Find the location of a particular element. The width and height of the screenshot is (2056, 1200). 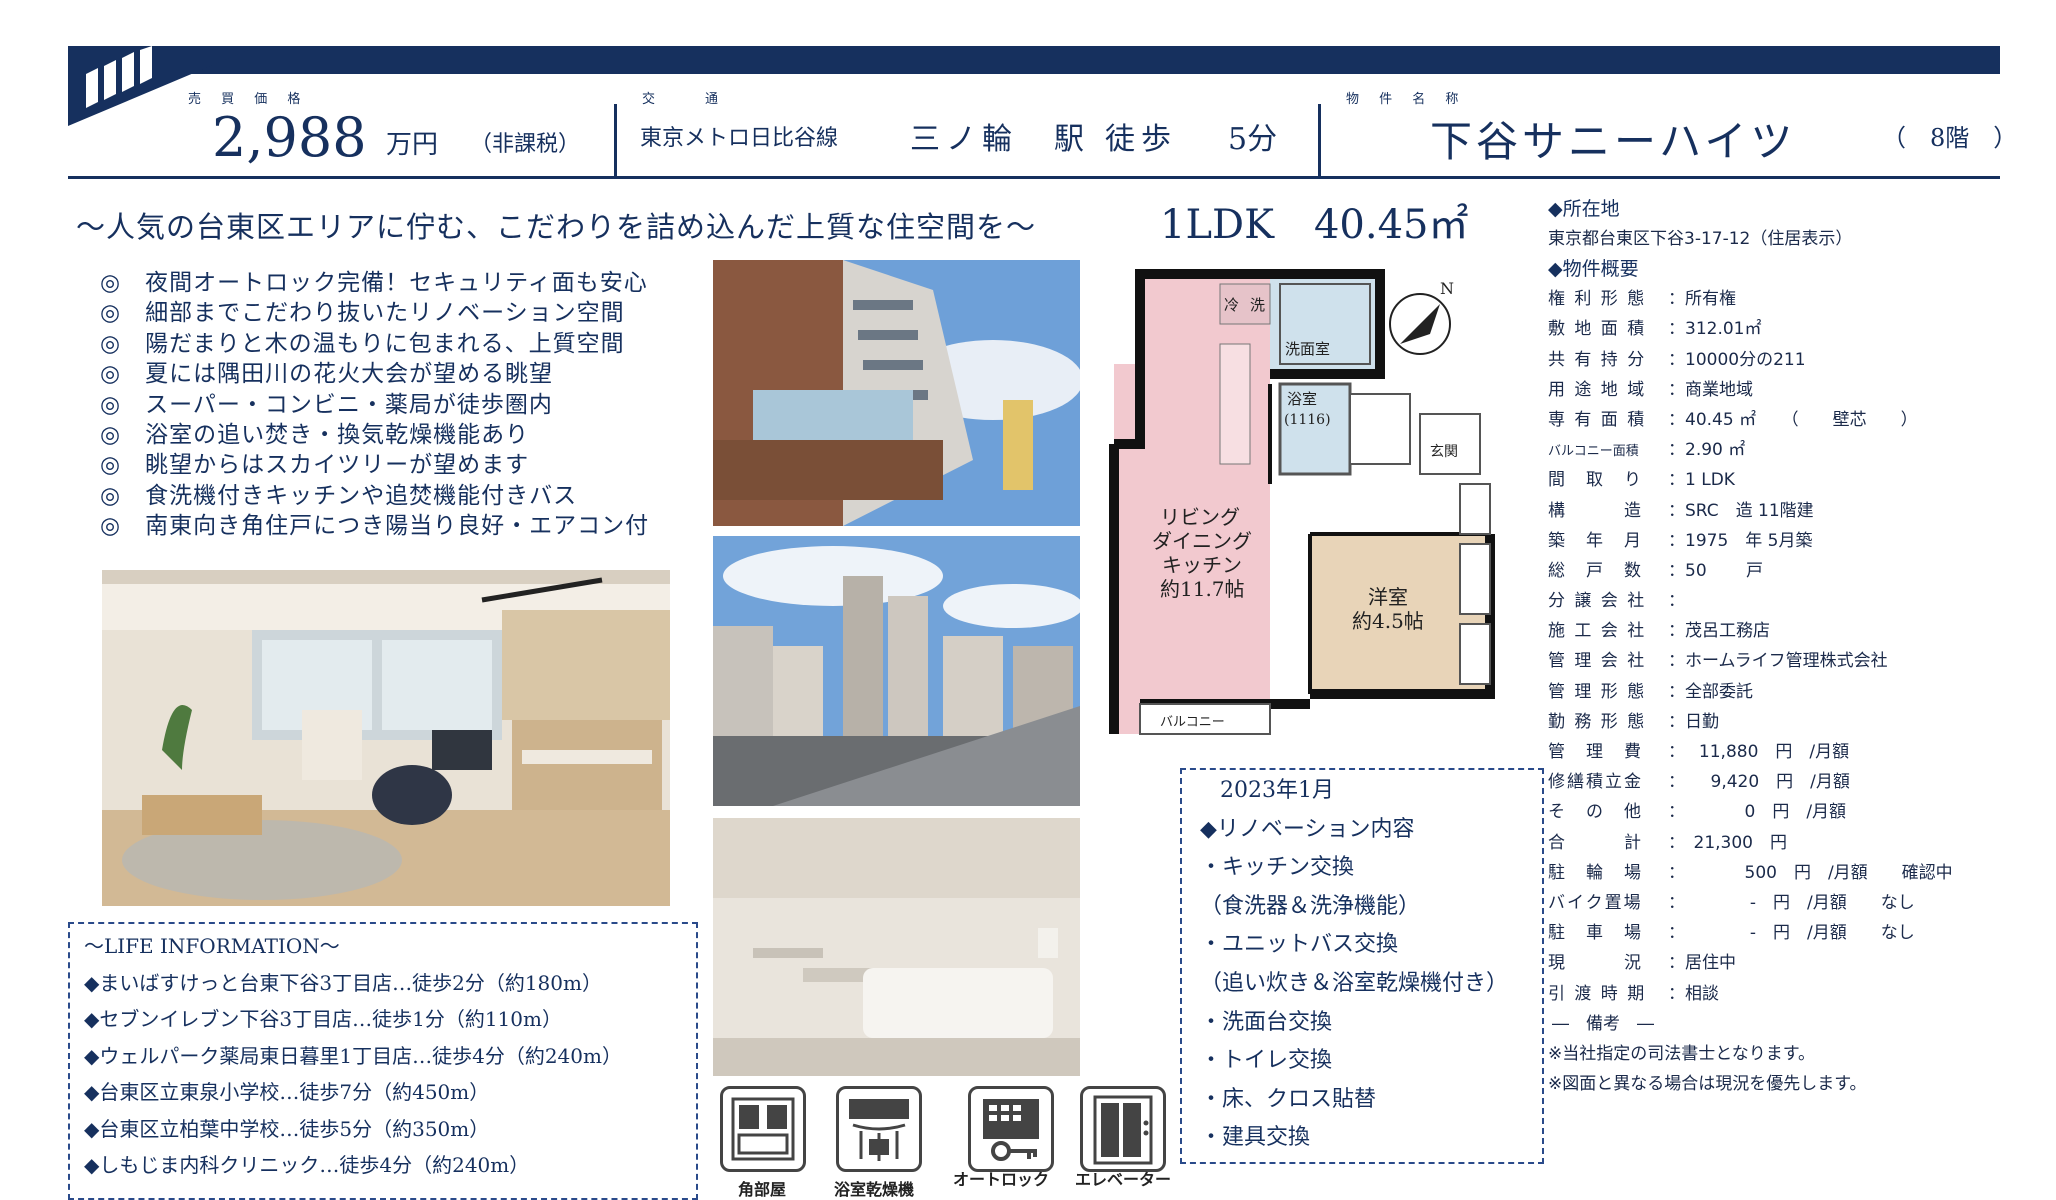

interior-living-photo is located at coordinates (386, 738).